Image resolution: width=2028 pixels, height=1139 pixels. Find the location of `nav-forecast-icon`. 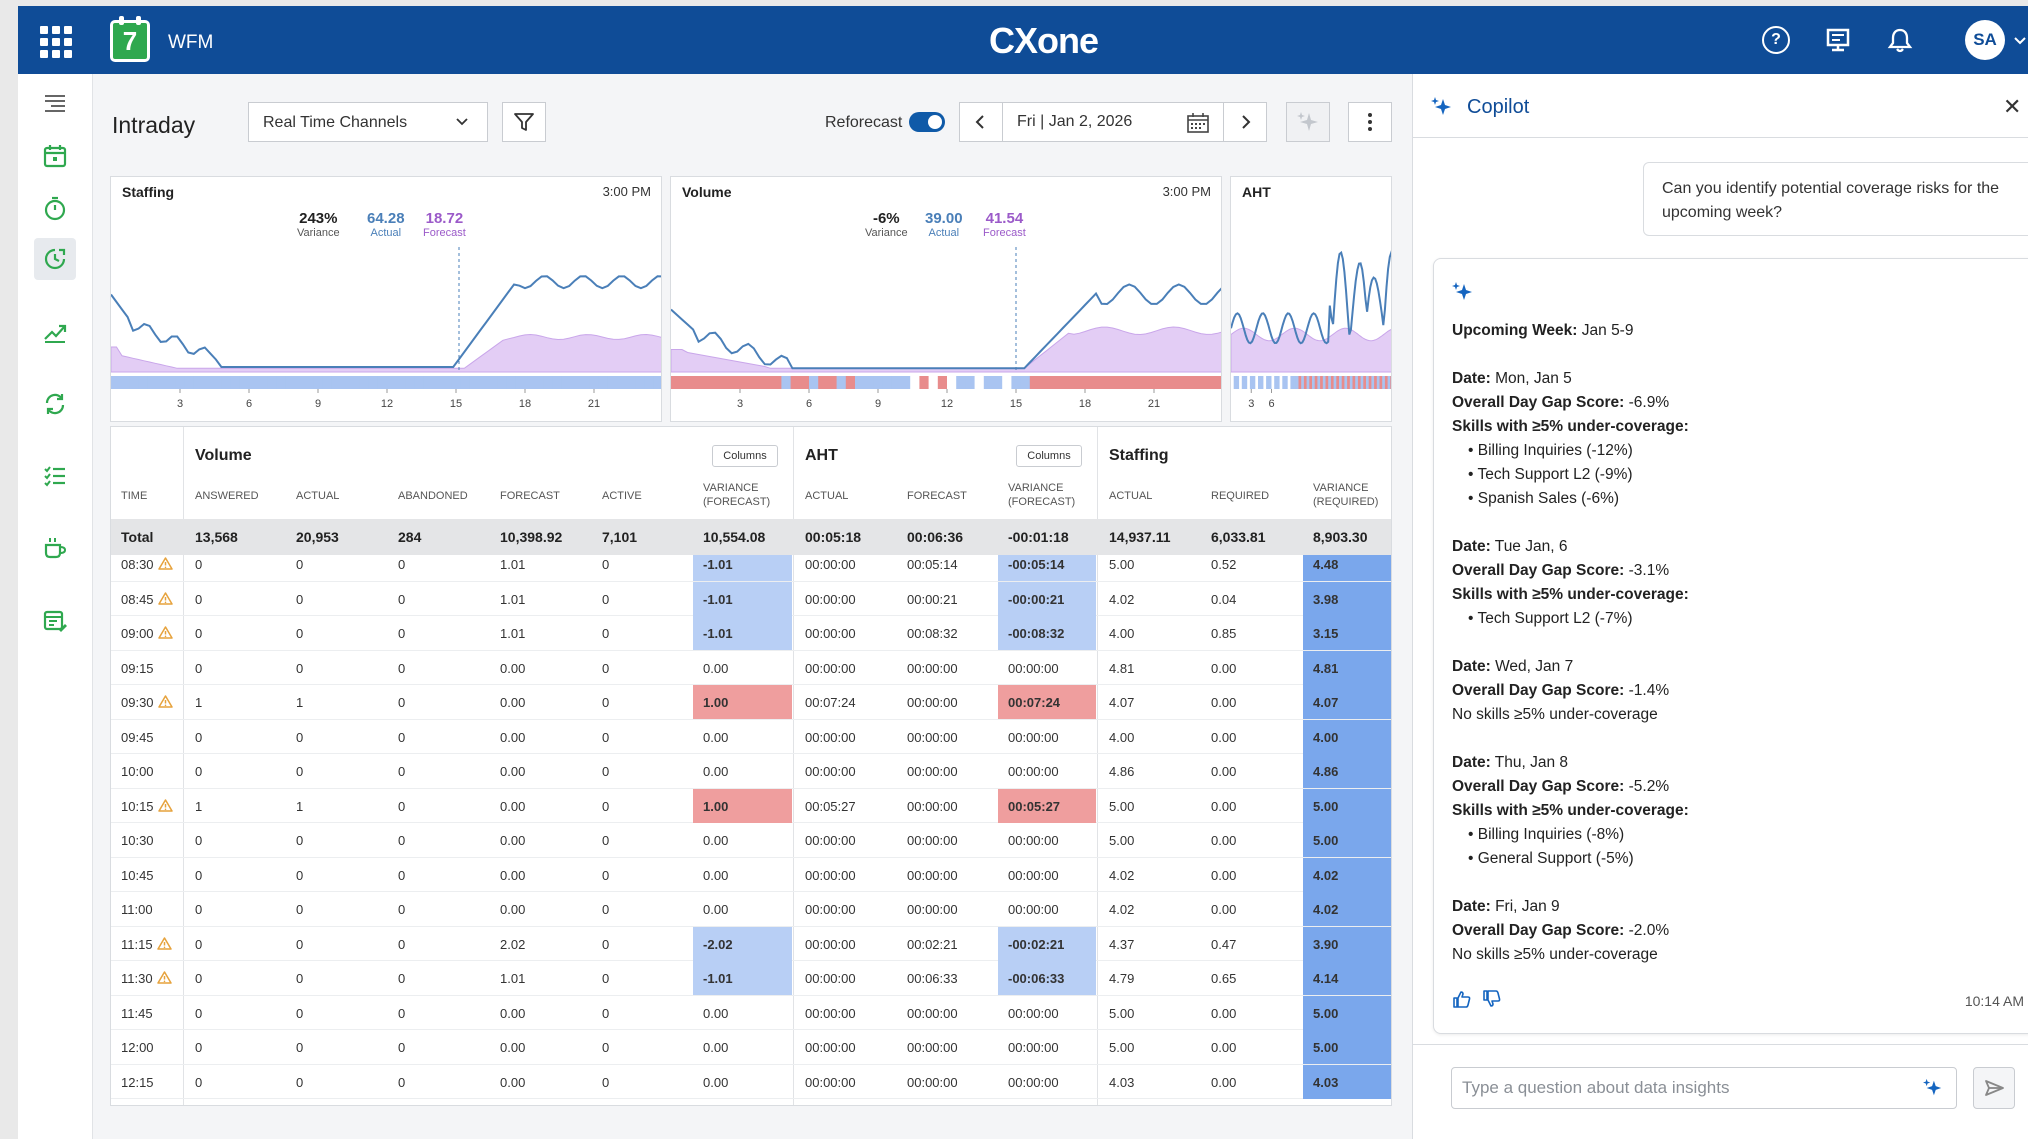

nav-forecast-icon is located at coordinates (55, 332).